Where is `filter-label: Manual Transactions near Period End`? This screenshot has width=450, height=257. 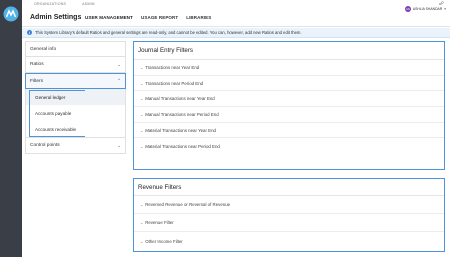 filter-label: Manual Transactions near Period End is located at coordinates (182, 114).